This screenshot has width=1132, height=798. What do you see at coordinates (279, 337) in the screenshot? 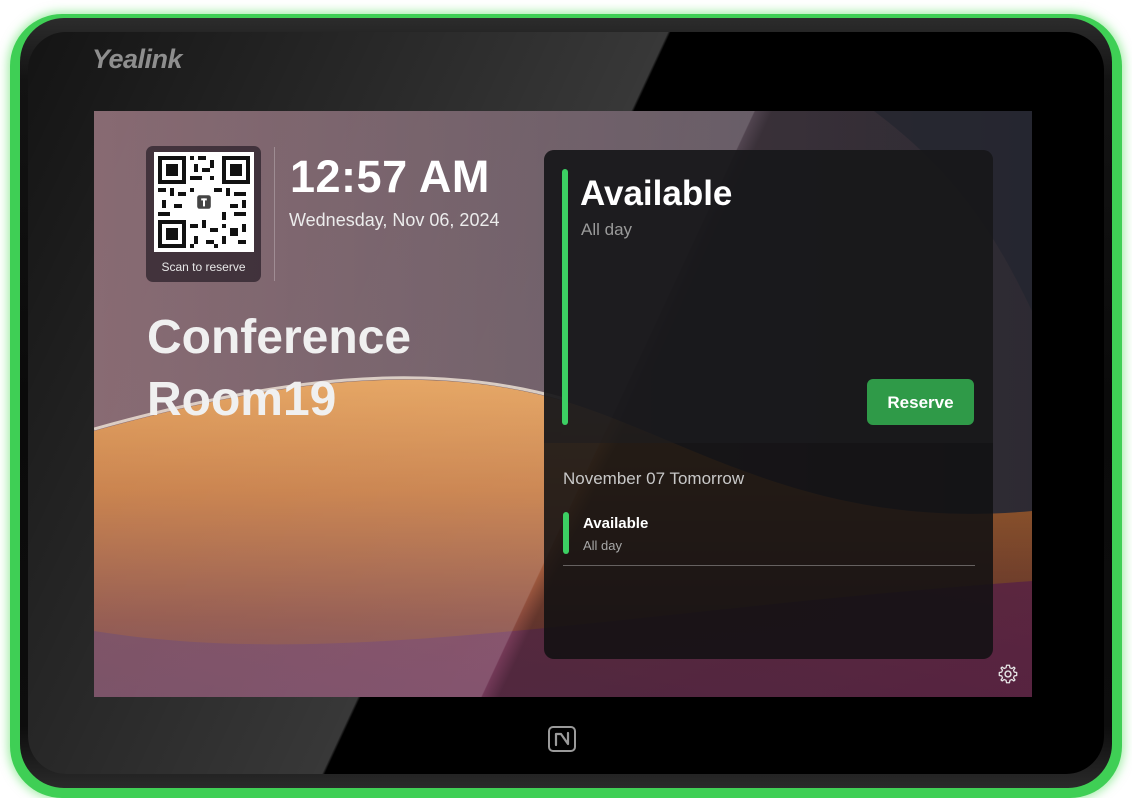
I see `room-name-line-1: Conference` at bounding box center [279, 337].